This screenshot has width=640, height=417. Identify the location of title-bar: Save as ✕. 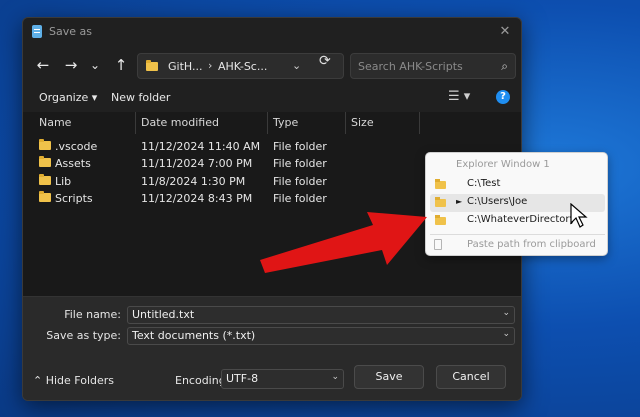
(272, 33).